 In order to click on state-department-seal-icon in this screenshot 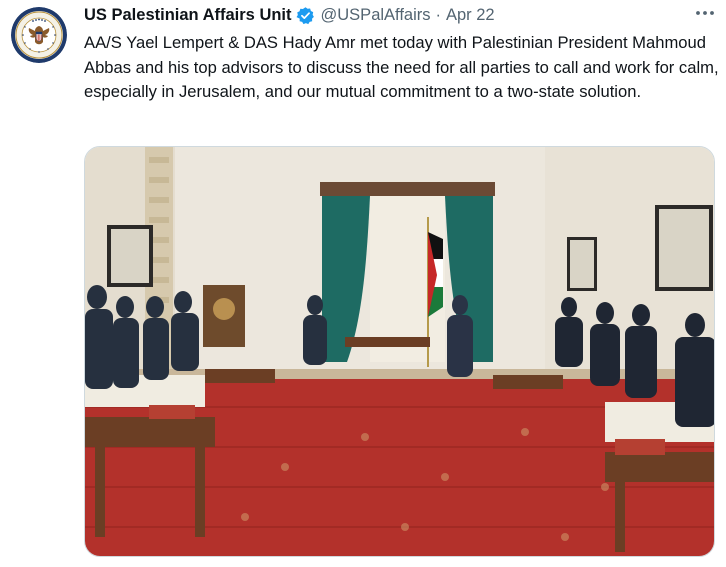, I will do `click(39, 35)`.